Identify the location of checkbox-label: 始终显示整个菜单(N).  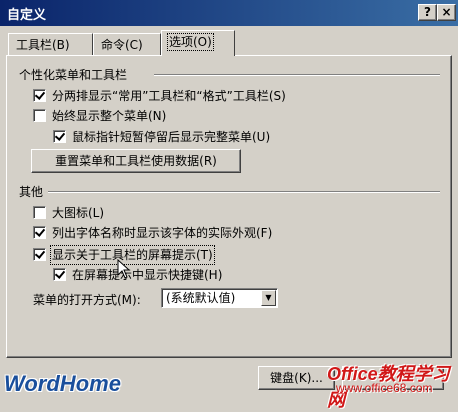
(109, 116).